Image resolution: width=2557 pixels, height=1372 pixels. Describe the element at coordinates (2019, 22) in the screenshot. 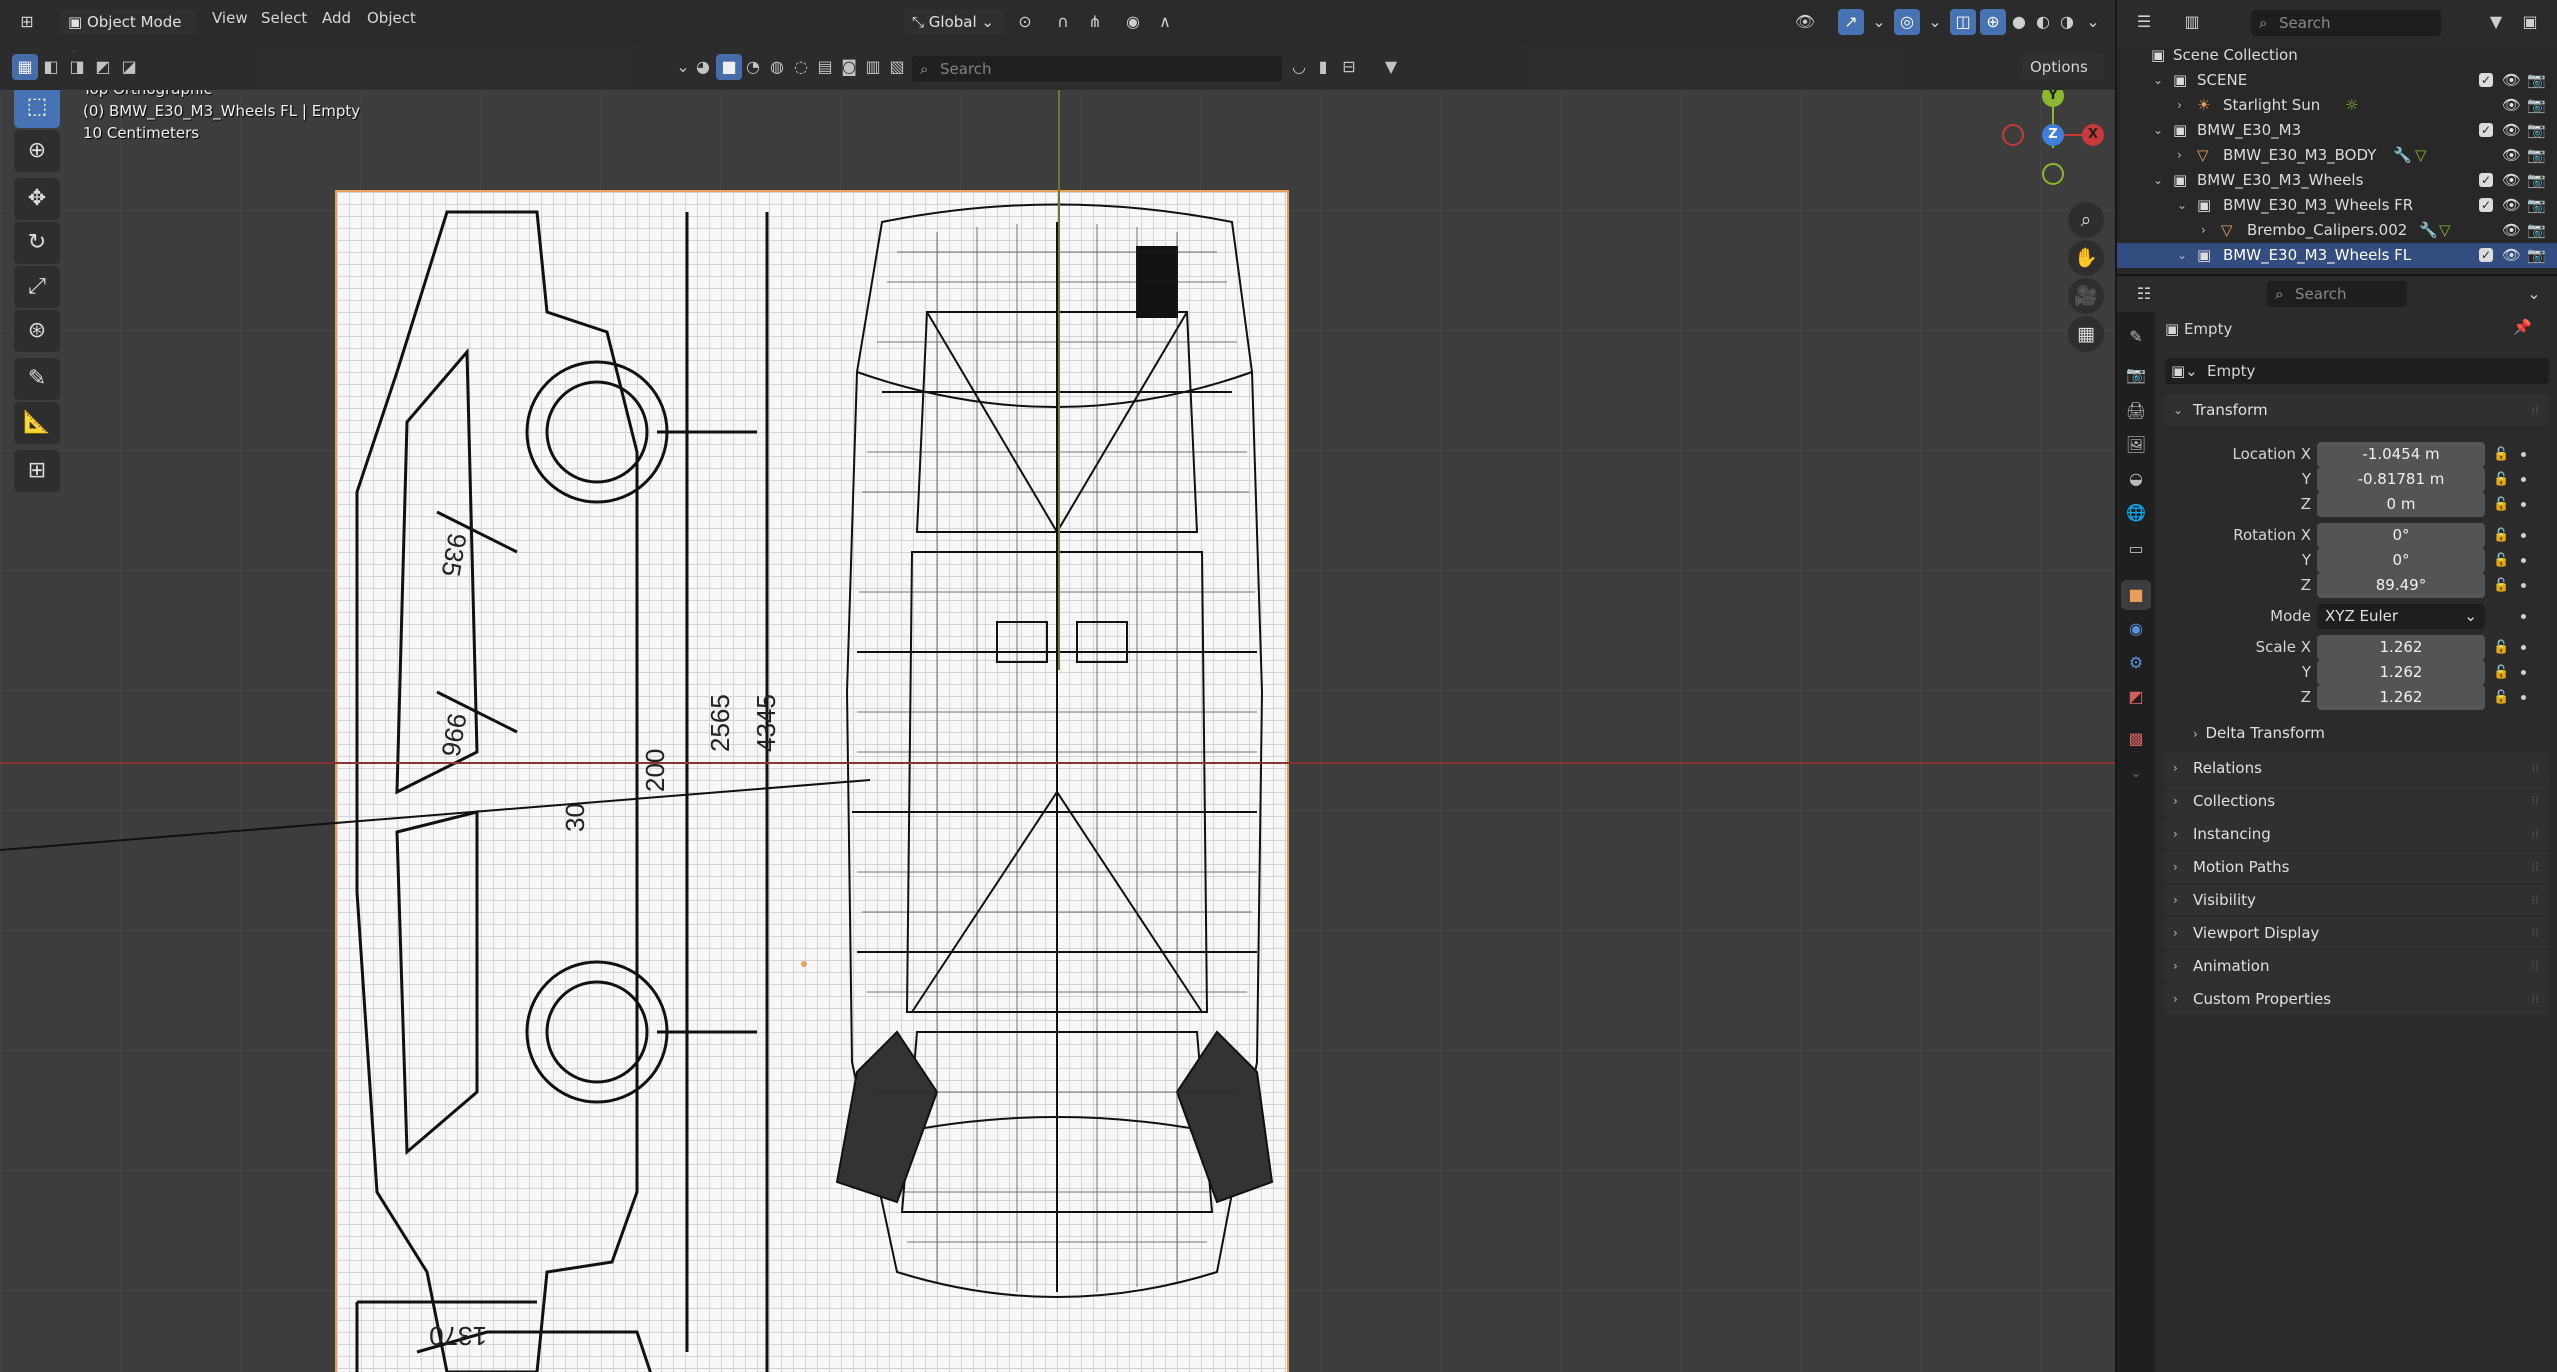

I see `solid-shading-icon: ●` at that location.